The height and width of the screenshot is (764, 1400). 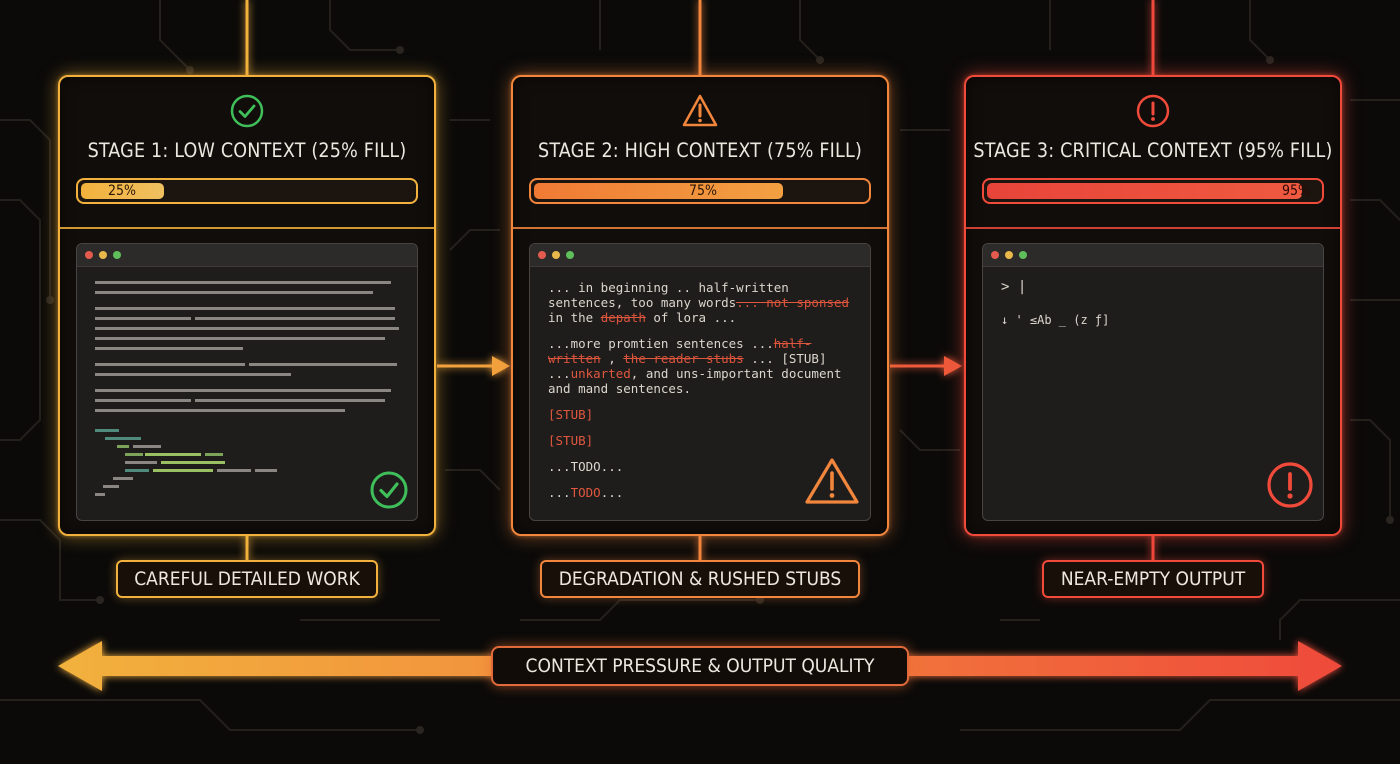 I want to click on stage-3-caption: NEAR-EMPTY OUTPUT, so click(x=1153, y=579).